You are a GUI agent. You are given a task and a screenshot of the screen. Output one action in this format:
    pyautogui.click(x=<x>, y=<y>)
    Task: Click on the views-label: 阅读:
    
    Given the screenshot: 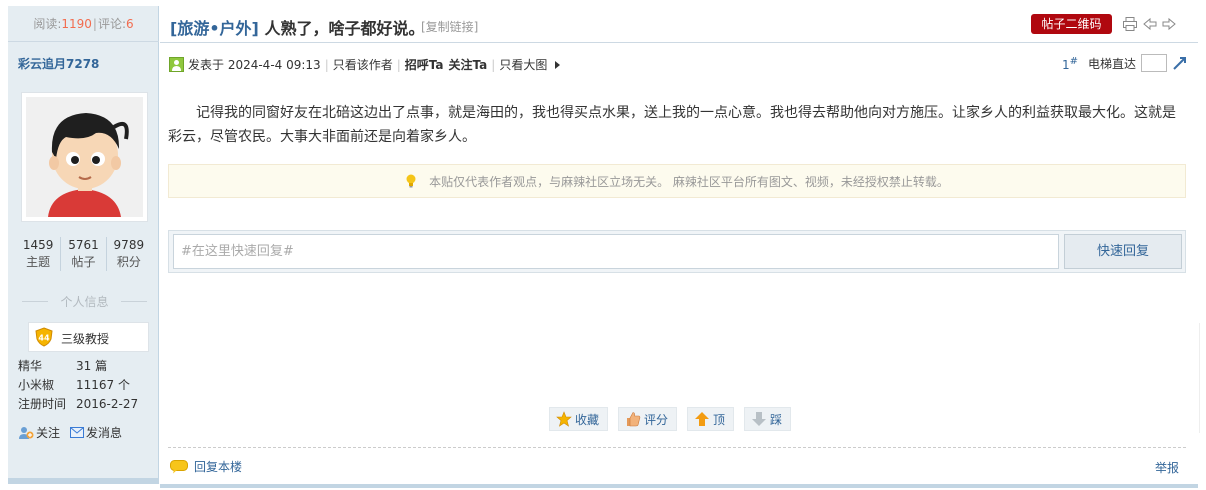 What is the action you would take?
    pyautogui.click(x=47, y=24)
    